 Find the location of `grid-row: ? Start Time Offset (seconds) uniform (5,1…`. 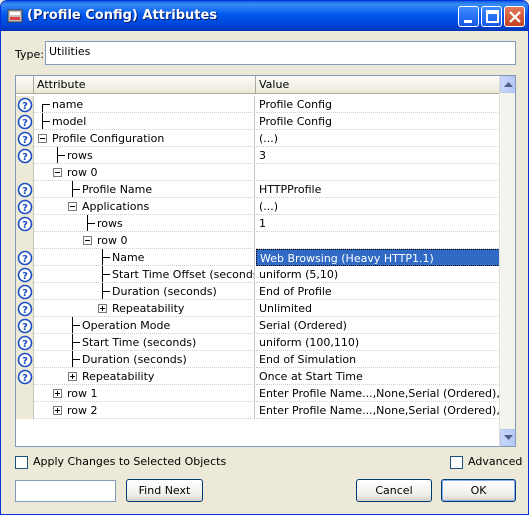

grid-row: ? Start Time Offset (seconds) uniform (5,1… is located at coordinates (258, 274).